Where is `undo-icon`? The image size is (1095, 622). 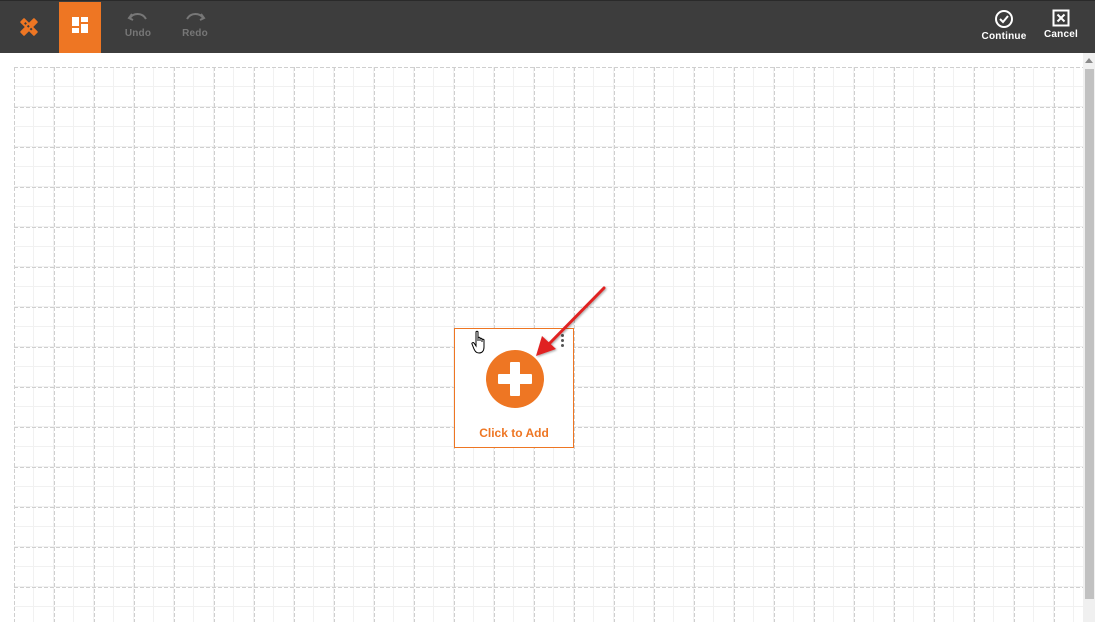
undo-icon is located at coordinates (137, 17).